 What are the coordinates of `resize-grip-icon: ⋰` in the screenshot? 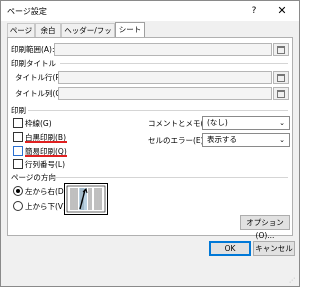 It's located at (293, 281).